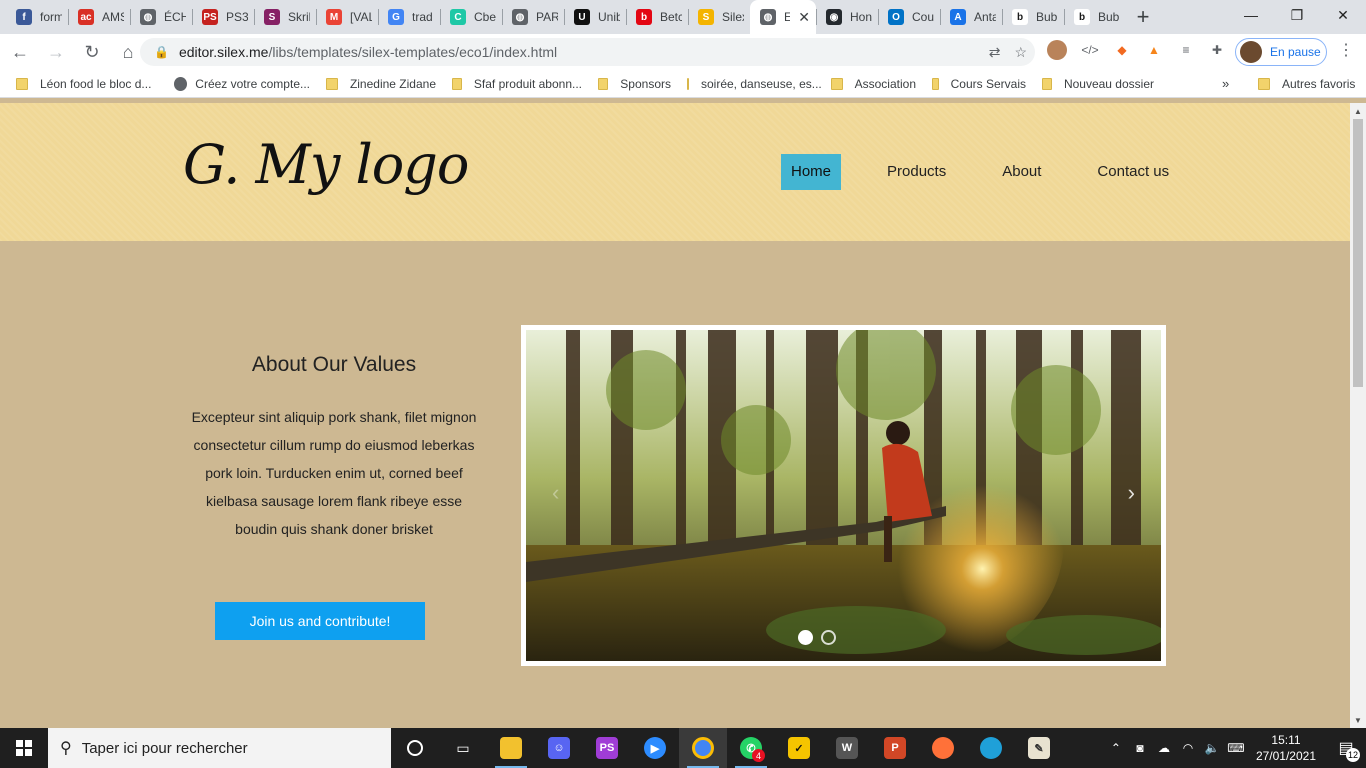 This screenshot has height=768, width=1366. What do you see at coordinates (1186, 50) in the screenshot?
I see `extension-lines-icon: ≡` at bounding box center [1186, 50].